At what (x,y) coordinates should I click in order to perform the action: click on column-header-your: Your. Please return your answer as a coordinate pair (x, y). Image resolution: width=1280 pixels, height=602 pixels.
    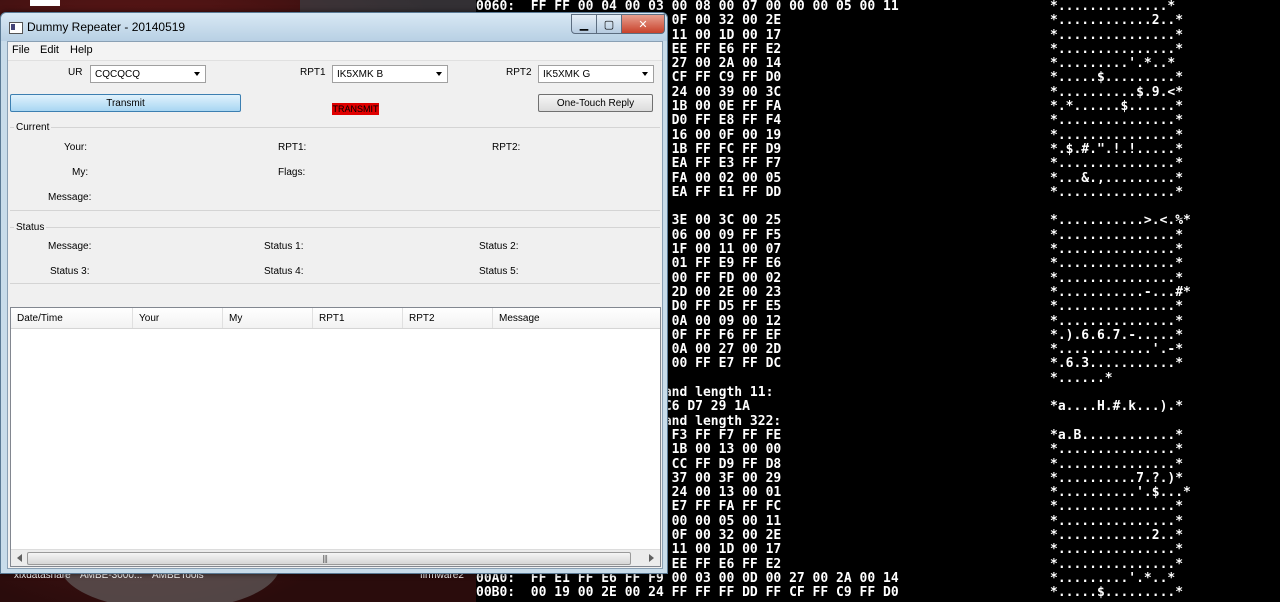
    Looking at the image, I should click on (178, 318).